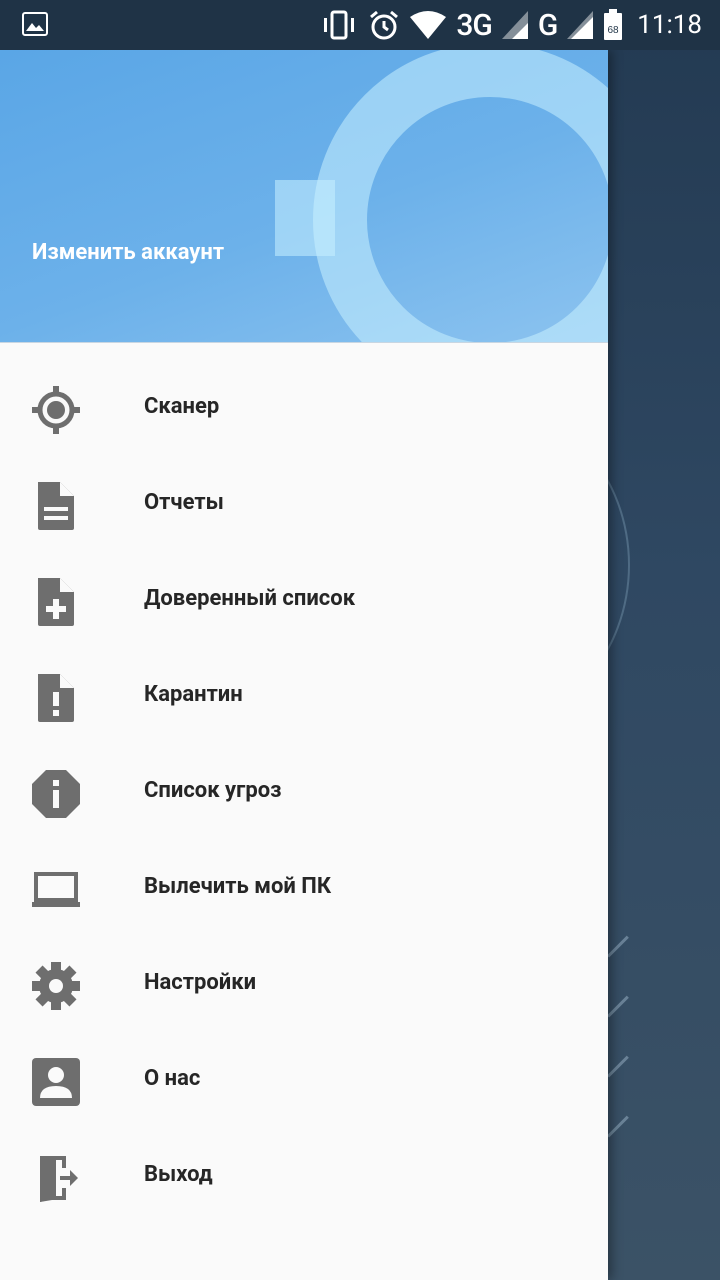 This screenshot has height=1280, width=720. Describe the element at coordinates (56, 1082) in the screenshot. I see `account-box-icon` at that location.